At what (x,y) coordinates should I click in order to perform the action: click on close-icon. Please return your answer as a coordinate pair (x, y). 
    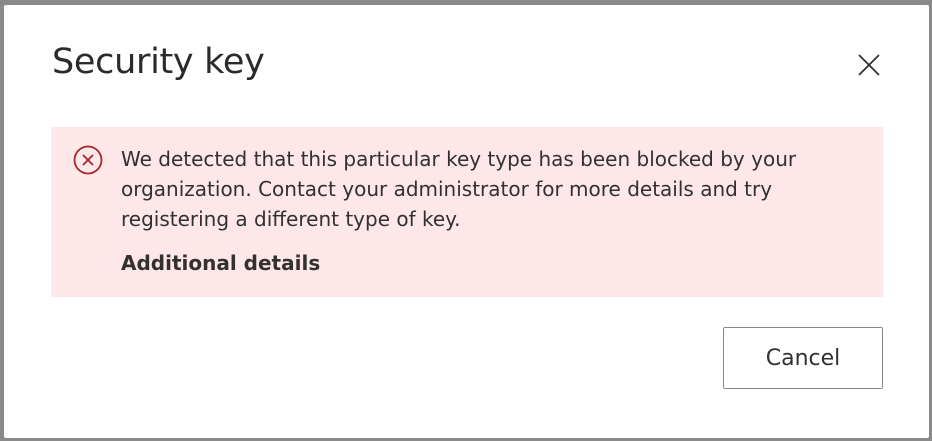
    Looking at the image, I should click on (869, 65).